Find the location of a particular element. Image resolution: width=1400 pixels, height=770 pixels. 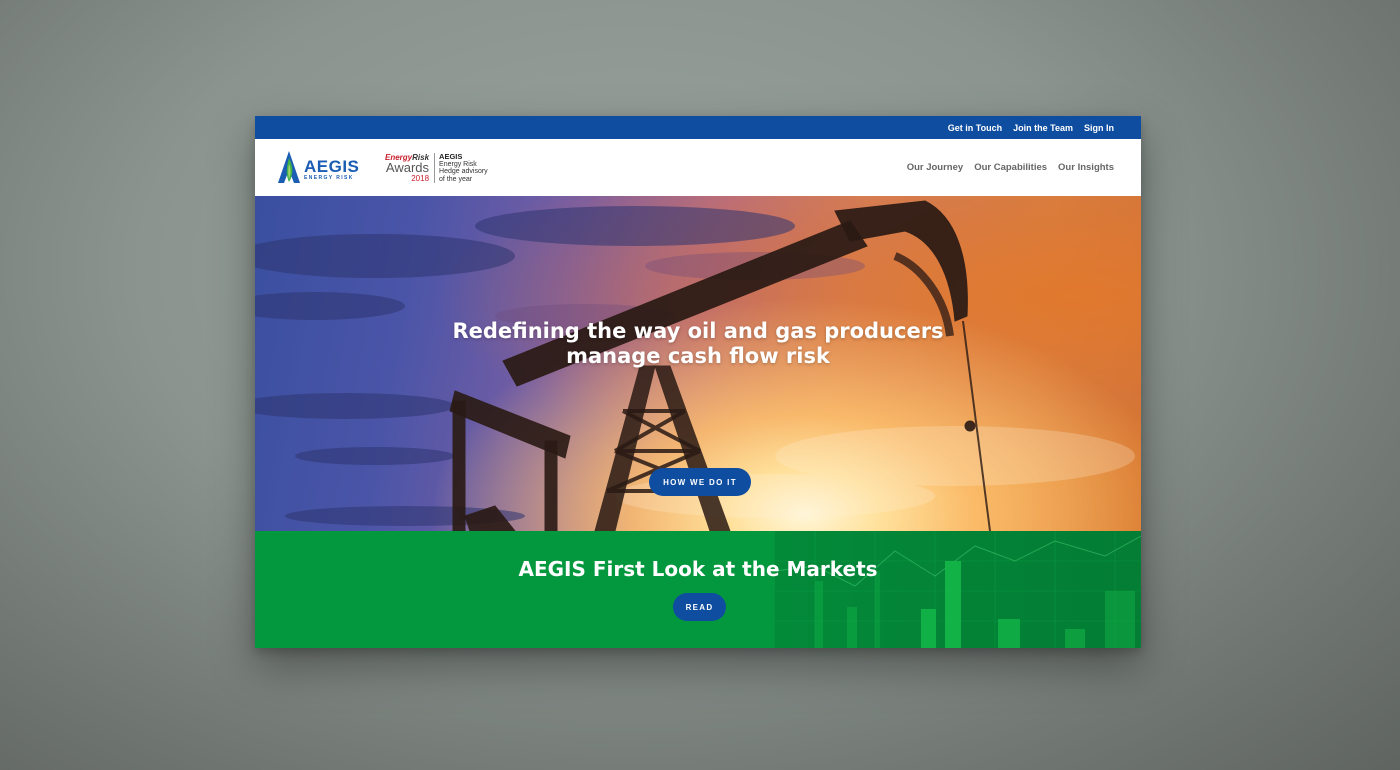

first-look-section: AEGIS First Look at the Markets READ is located at coordinates (698, 589).